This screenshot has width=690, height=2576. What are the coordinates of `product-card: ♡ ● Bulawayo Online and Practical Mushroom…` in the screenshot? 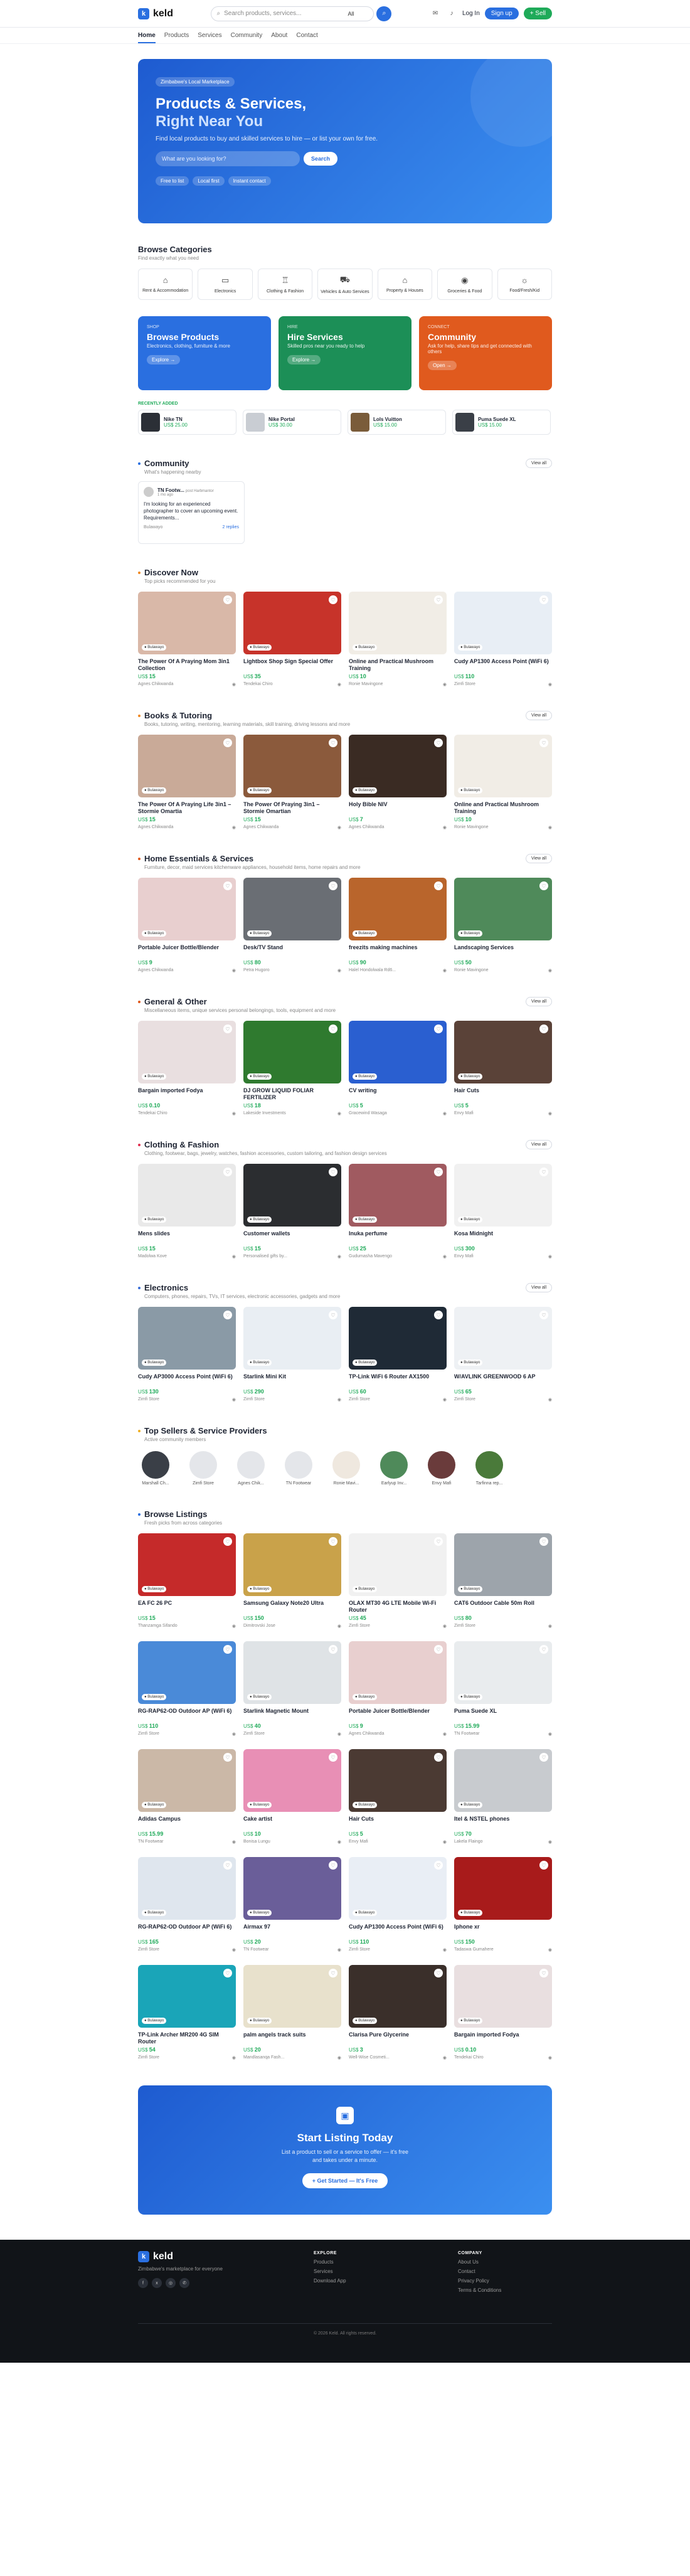 It's located at (398, 639).